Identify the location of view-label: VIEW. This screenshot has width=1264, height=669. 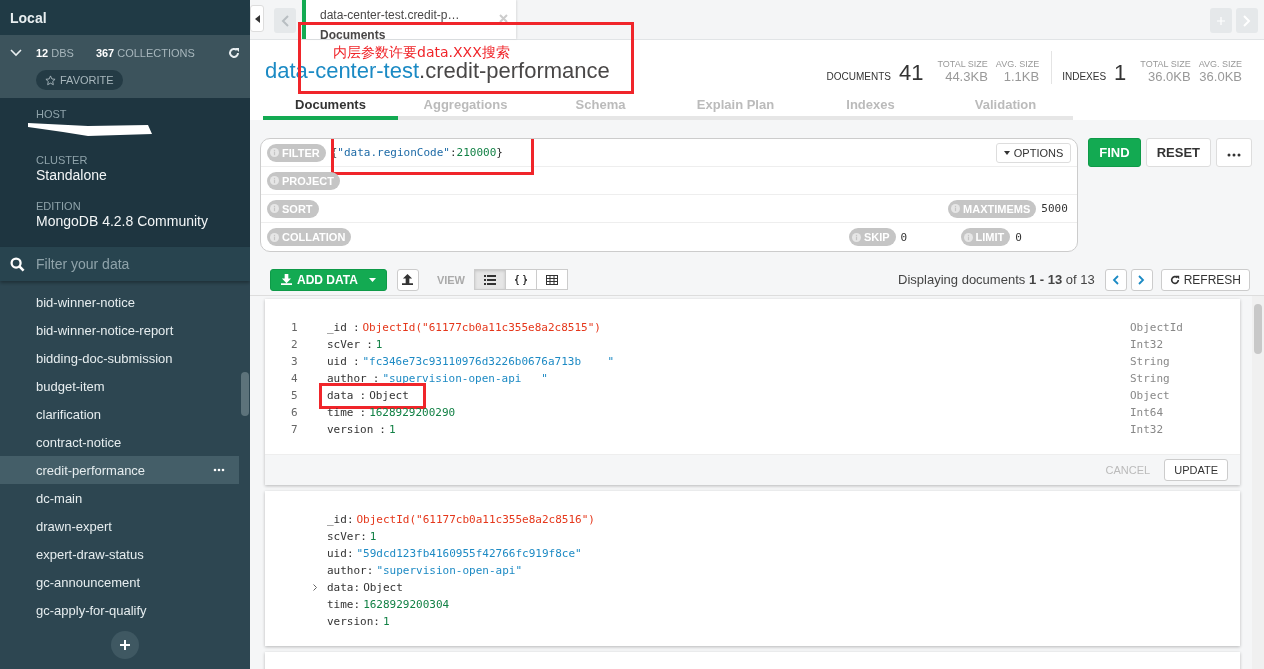
(450, 279).